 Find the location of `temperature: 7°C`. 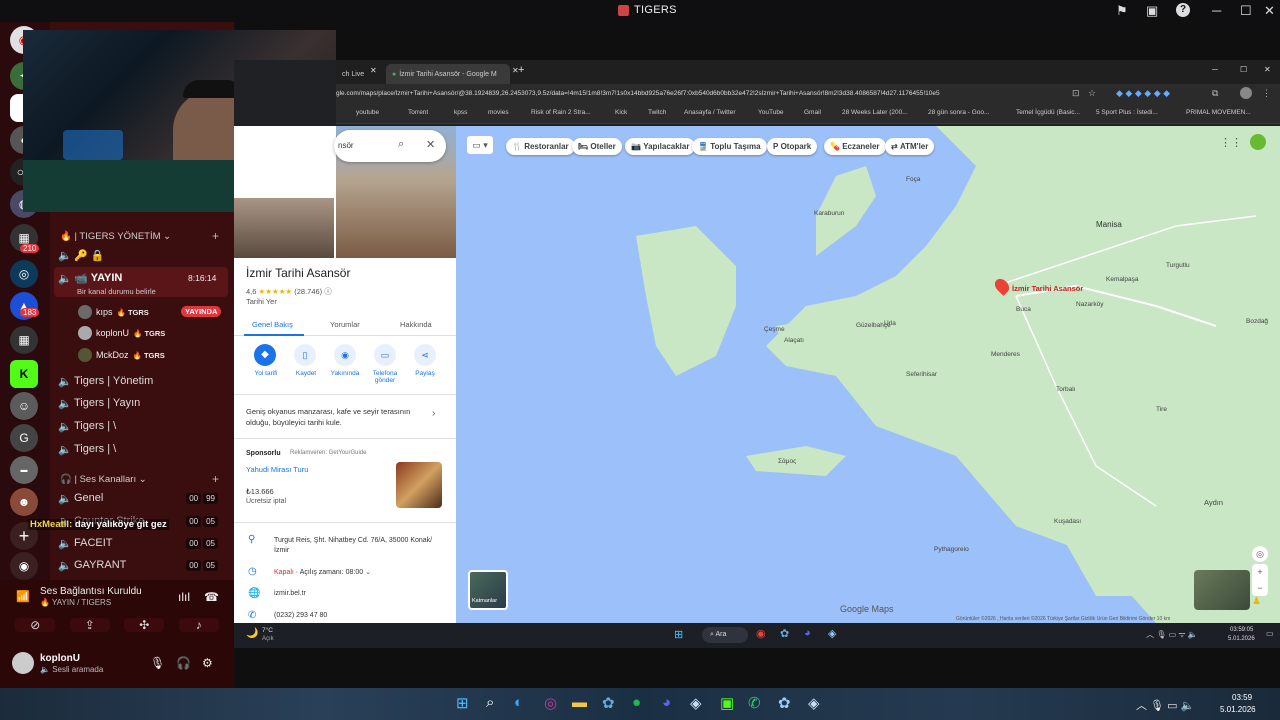

temperature: 7°C is located at coordinates (267, 630).